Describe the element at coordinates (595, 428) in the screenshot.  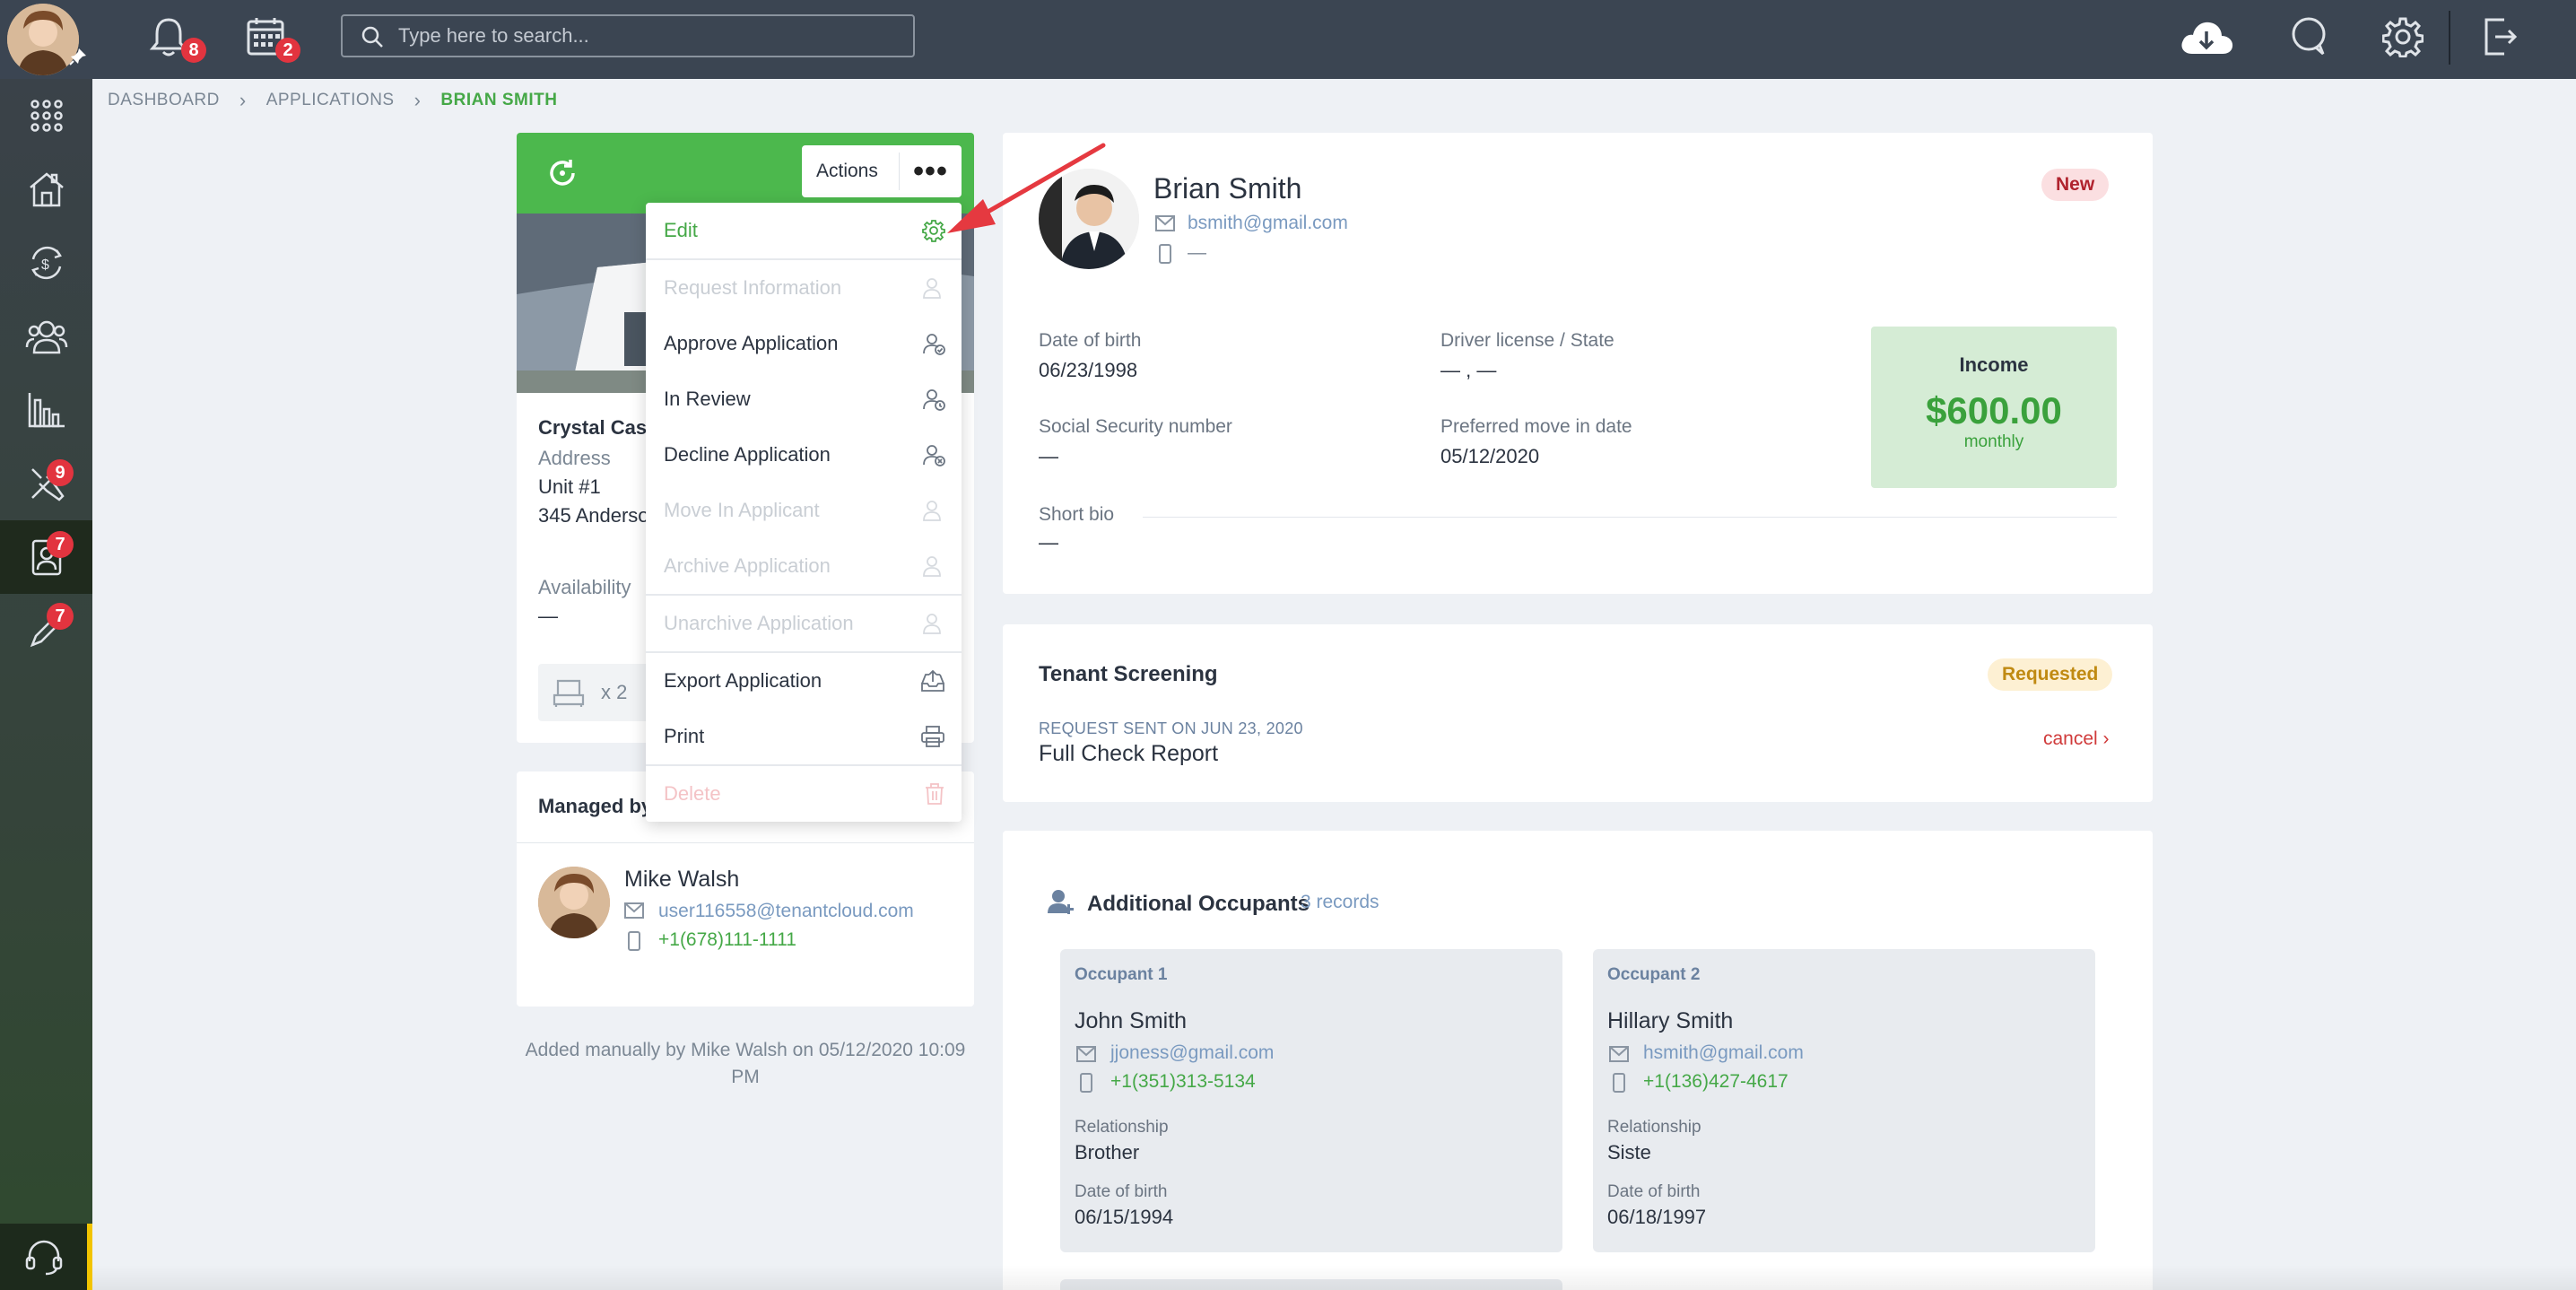
I see `property-name: Crystal Cast` at that location.